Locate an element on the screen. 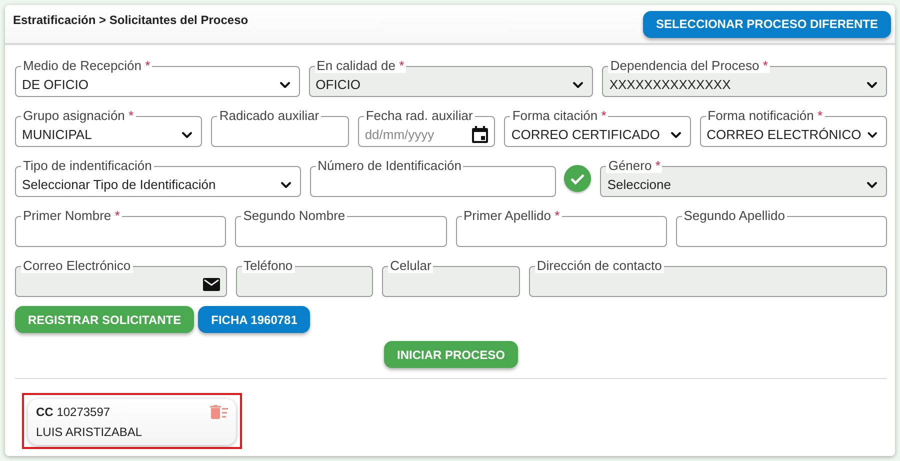 Image resolution: width=900 pixels, height=461 pixels. field-label: Correo Electrónico is located at coordinates (77, 266).